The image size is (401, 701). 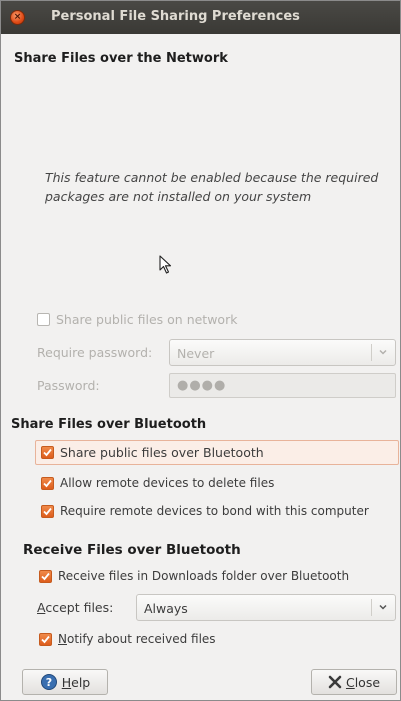 What do you see at coordinates (335, 682) in the screenshot?
I see `close-icon` at bounding box center [335, 682].